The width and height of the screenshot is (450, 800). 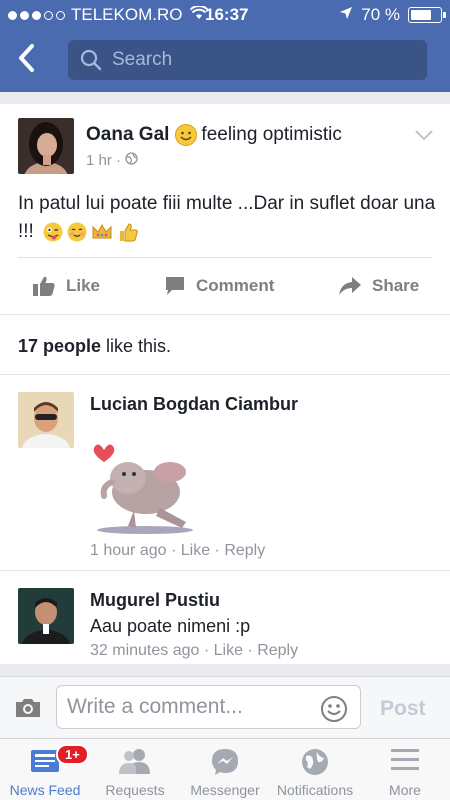 I want to click on tongue-wink-emoji-icon, so click(x=53, y=232).